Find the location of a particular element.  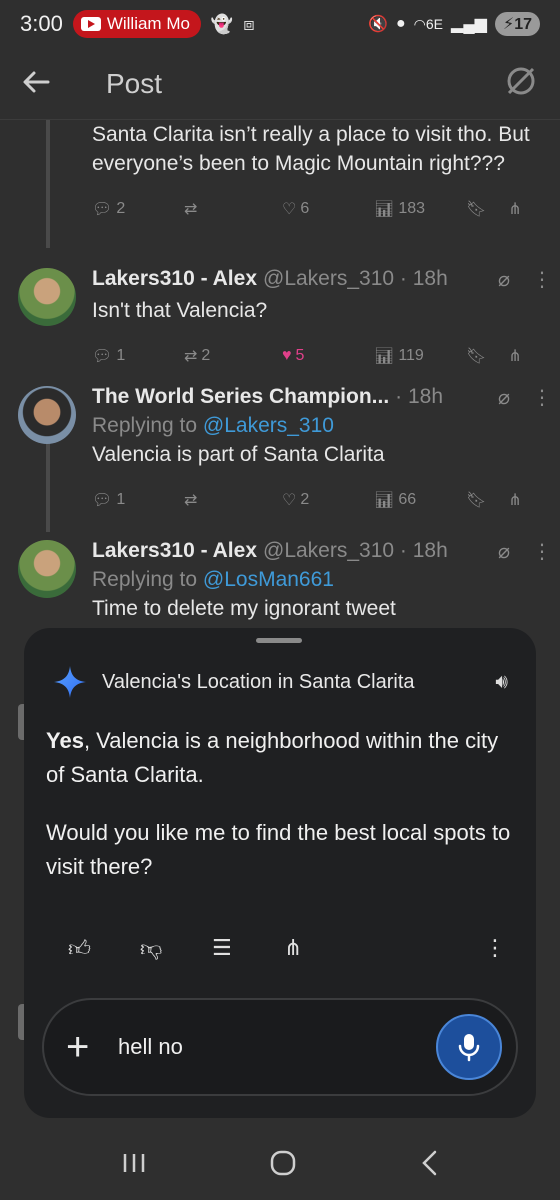

app-bar: Post is located at coordinates (280, 84).